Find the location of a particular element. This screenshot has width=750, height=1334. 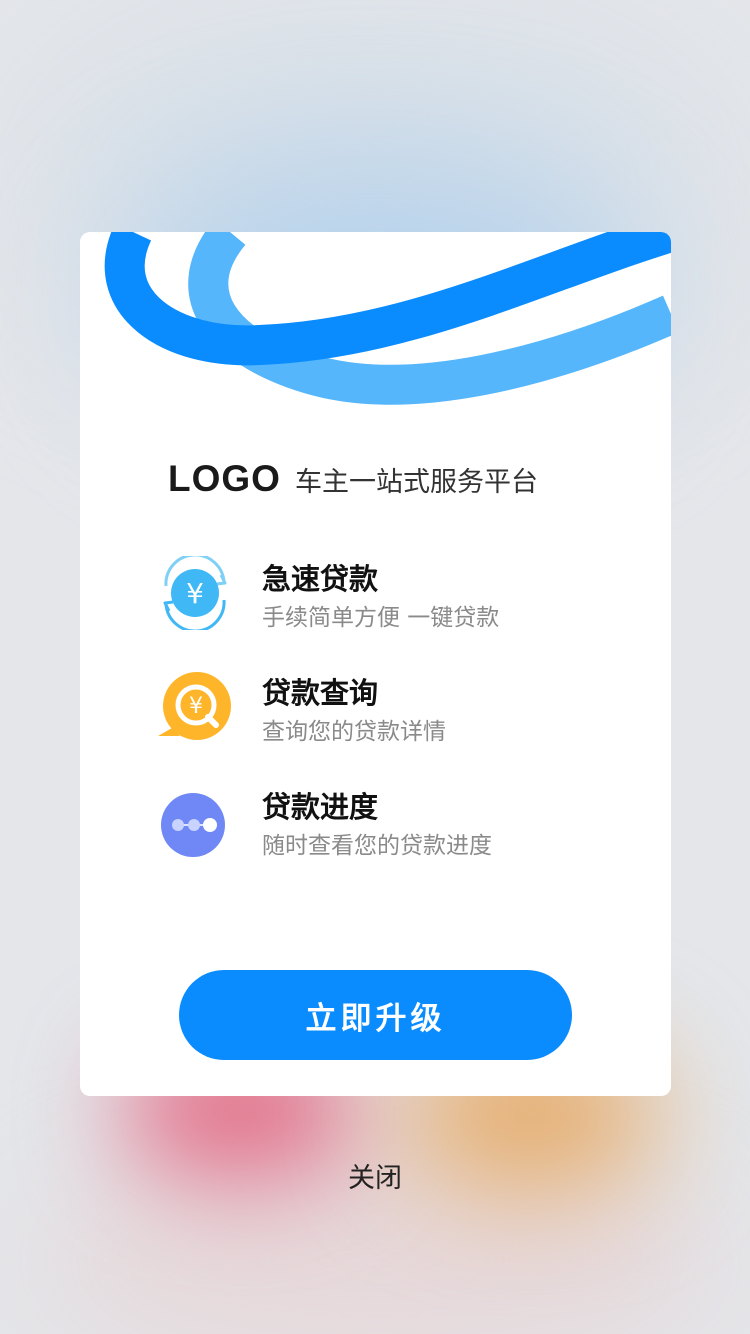

brand-row: LOGO 车主一站式服务平台 is located at coordinates (353, 479).